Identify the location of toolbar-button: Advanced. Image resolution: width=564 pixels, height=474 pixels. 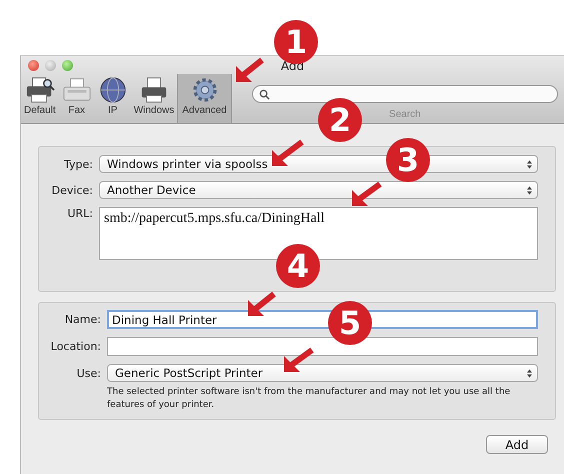
(204, 98).